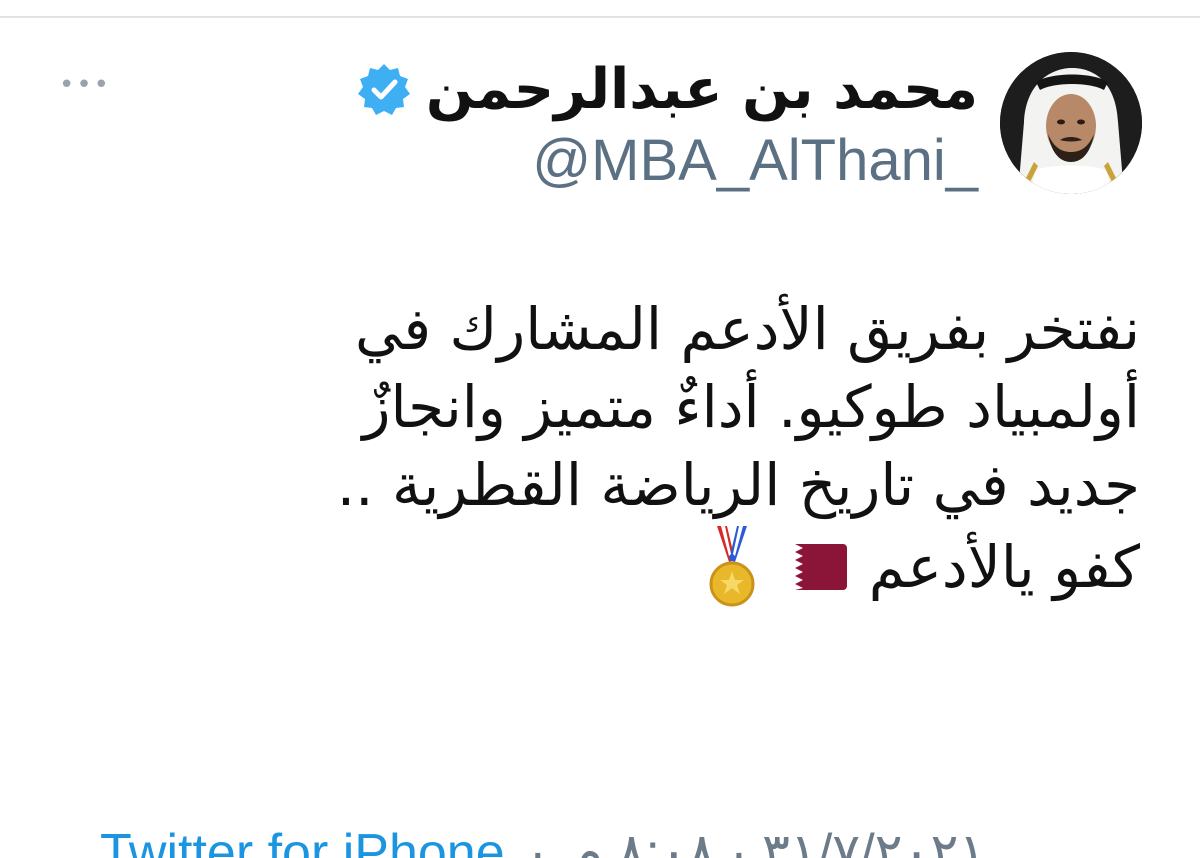  I want to click on tweet-text-line-2: أولمبياد طوكيو. أداءٌ متميز وانجازٌ, so click(751, 407).